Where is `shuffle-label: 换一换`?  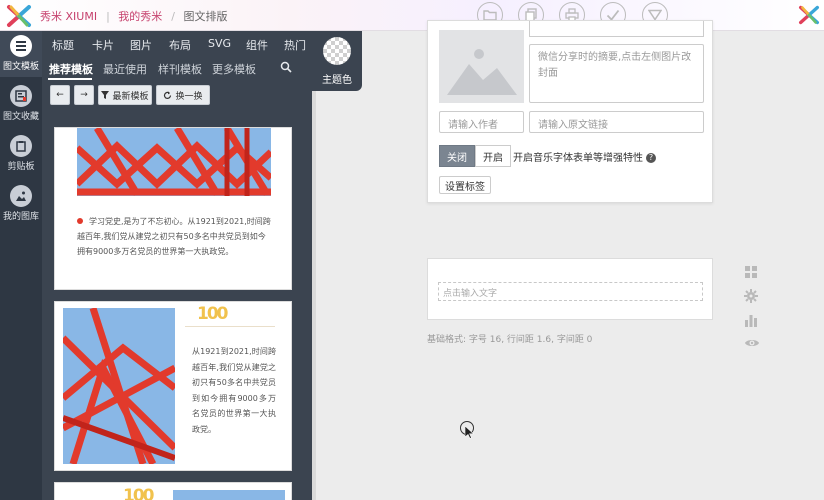
shuffle-label: 换一换 is located at coordinates (189, 96).